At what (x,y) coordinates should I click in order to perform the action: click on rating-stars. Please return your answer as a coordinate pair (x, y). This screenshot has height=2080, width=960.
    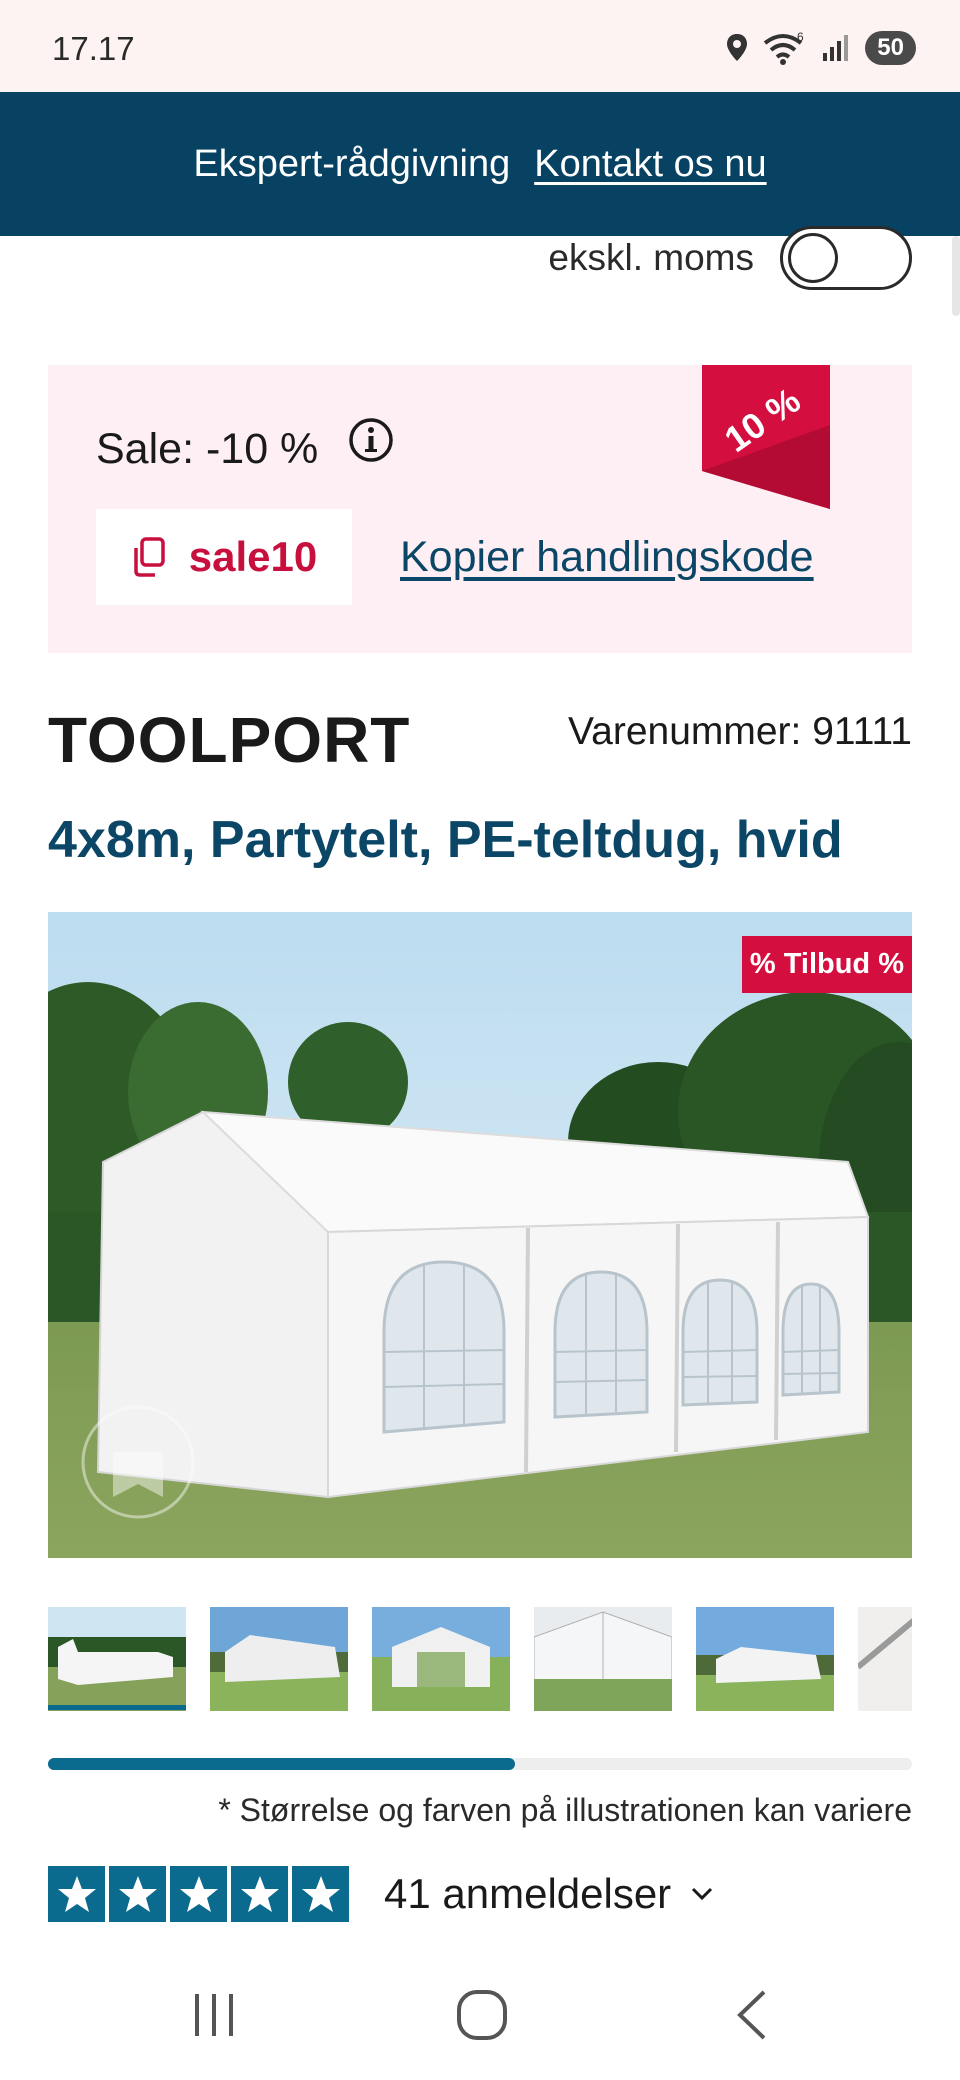
    Looking at the image, I should click on (198, 1894).